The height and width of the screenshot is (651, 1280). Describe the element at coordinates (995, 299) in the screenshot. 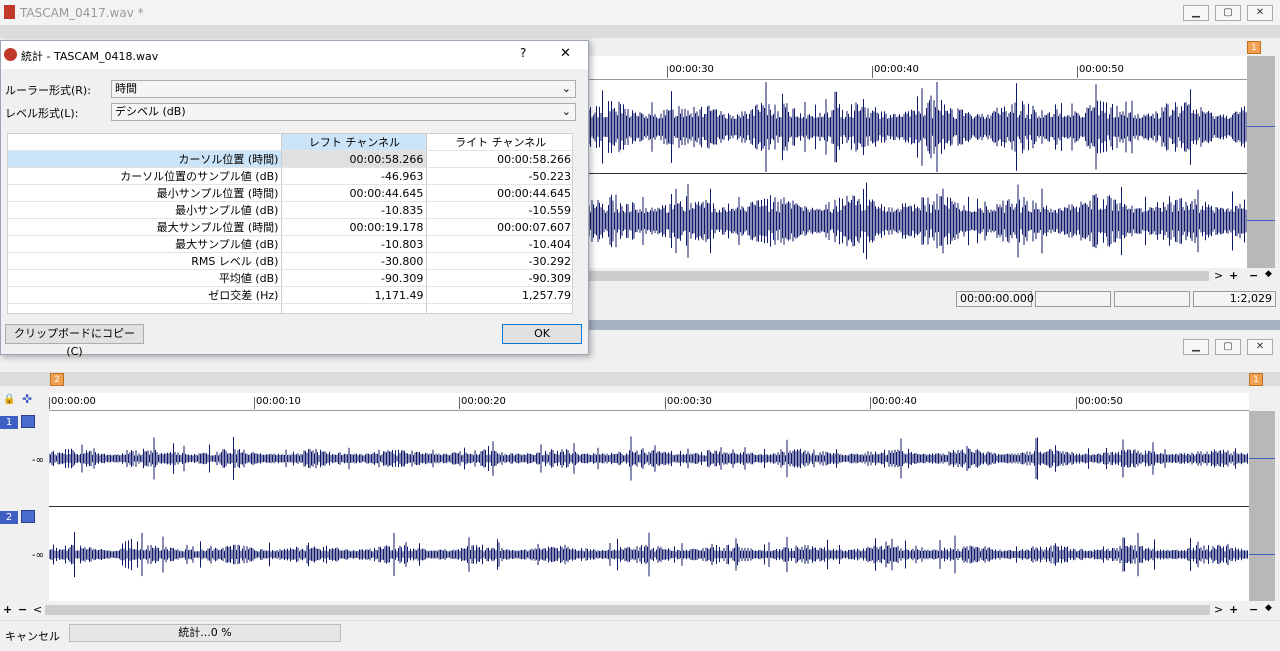

I see `cursor-position-field: 00:00:00.000` at that location.